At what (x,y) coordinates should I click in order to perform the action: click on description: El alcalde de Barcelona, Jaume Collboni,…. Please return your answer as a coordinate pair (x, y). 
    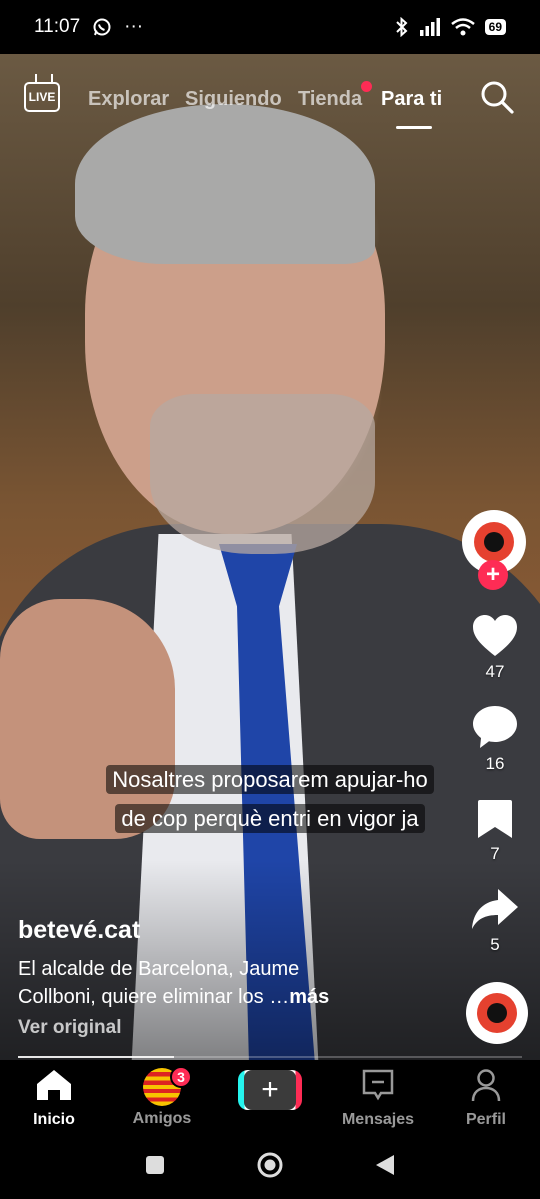
    Looking at the image, I should click on (233, 983).